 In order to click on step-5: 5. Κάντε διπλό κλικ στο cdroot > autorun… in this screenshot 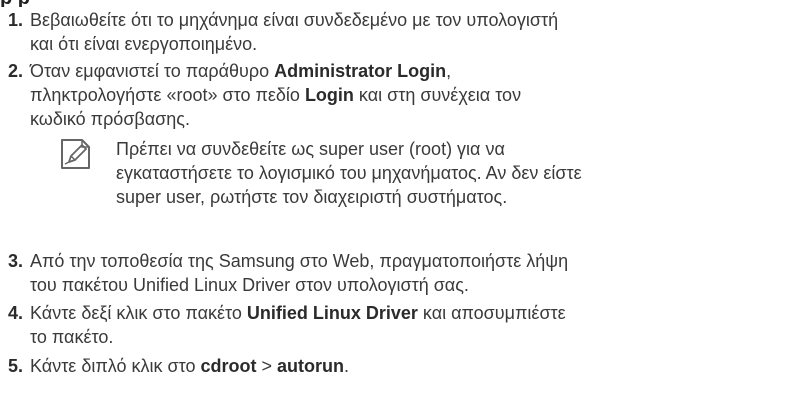, I will do `click(394, 366)`.